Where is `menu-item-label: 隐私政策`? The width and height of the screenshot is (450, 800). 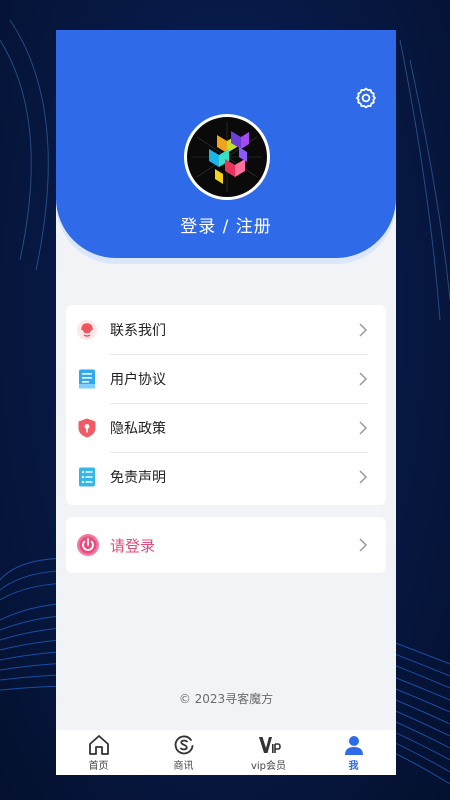 menu-item-label: 隐私政策 is located at coordinates (138, 428).